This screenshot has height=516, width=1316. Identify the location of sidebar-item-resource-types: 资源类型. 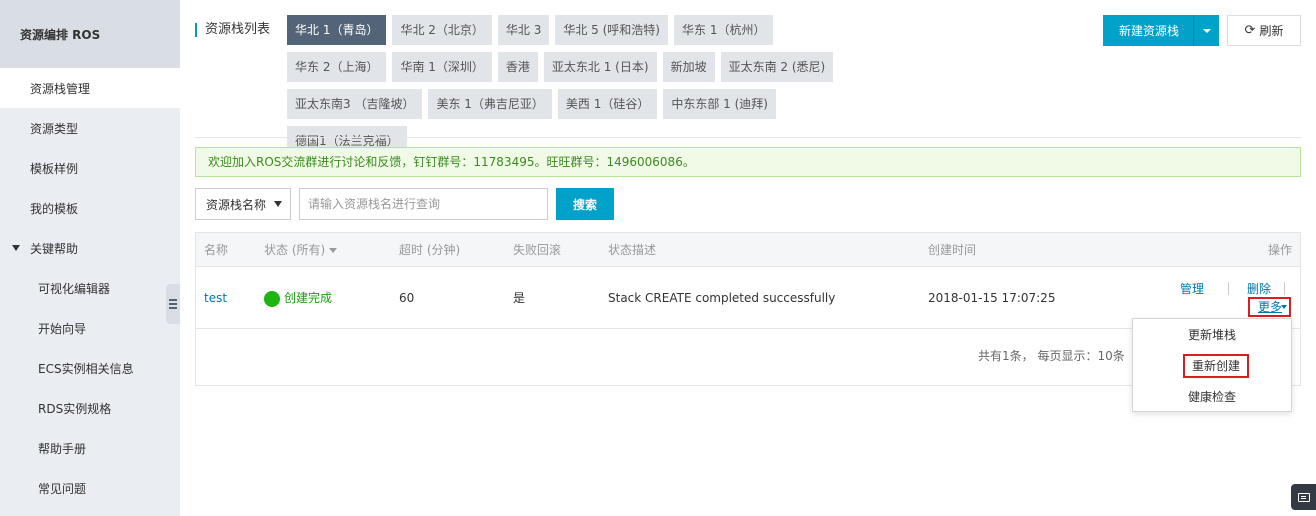
(90, 128).